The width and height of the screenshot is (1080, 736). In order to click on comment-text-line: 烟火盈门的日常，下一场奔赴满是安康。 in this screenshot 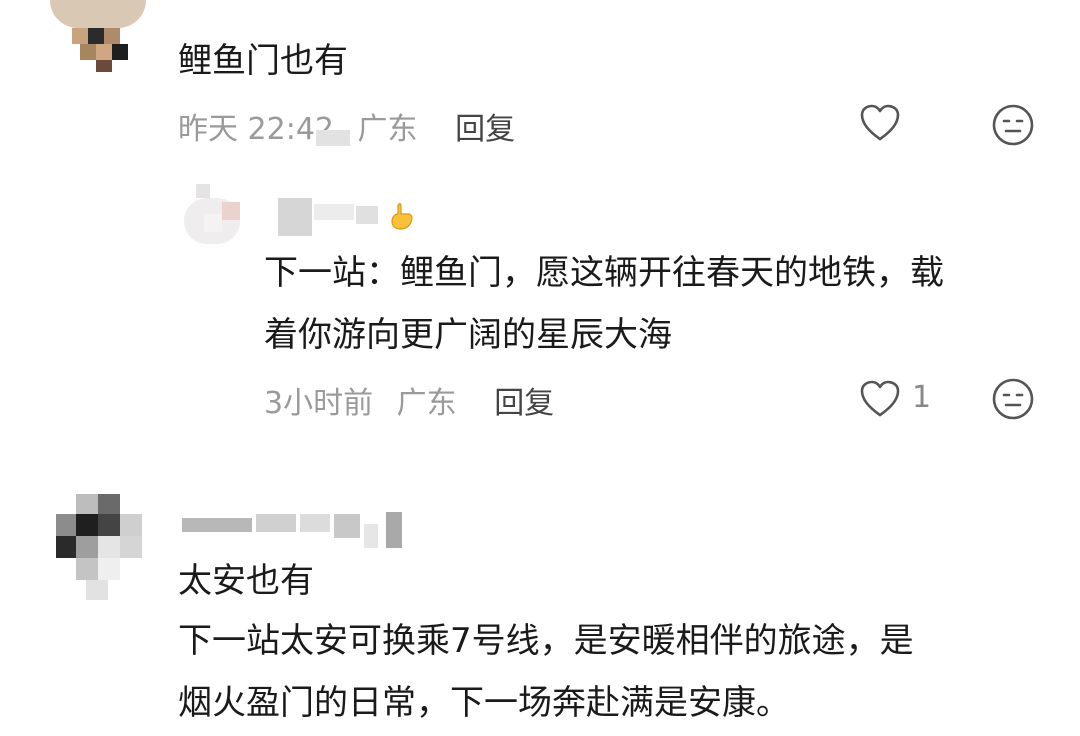, I will do `click(484, 703)`.